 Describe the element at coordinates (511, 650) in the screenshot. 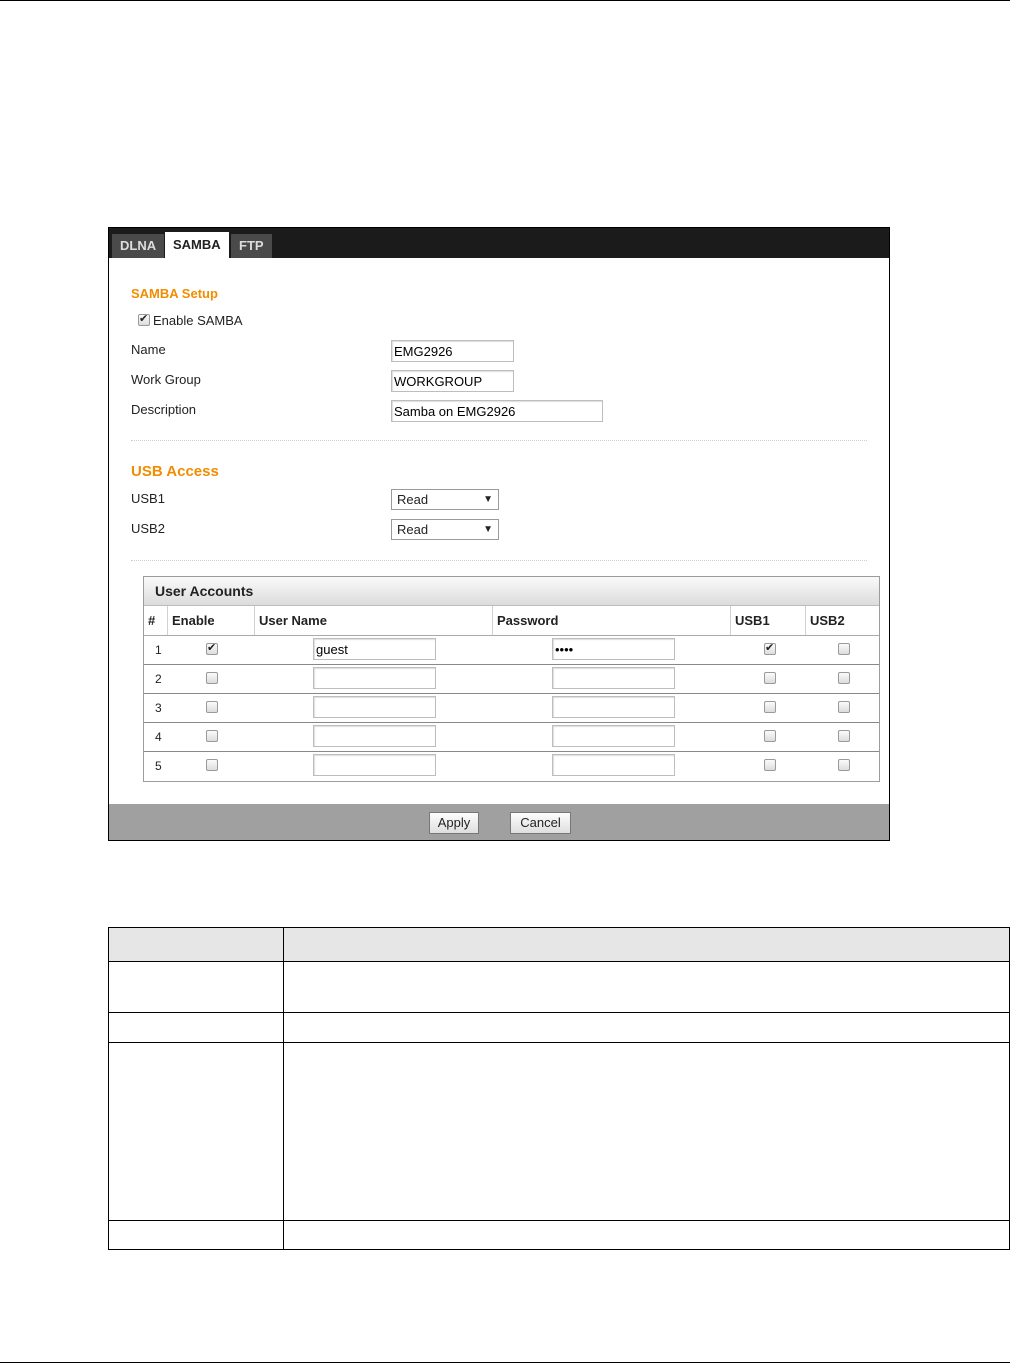

I see `table-row: 1` at that location.